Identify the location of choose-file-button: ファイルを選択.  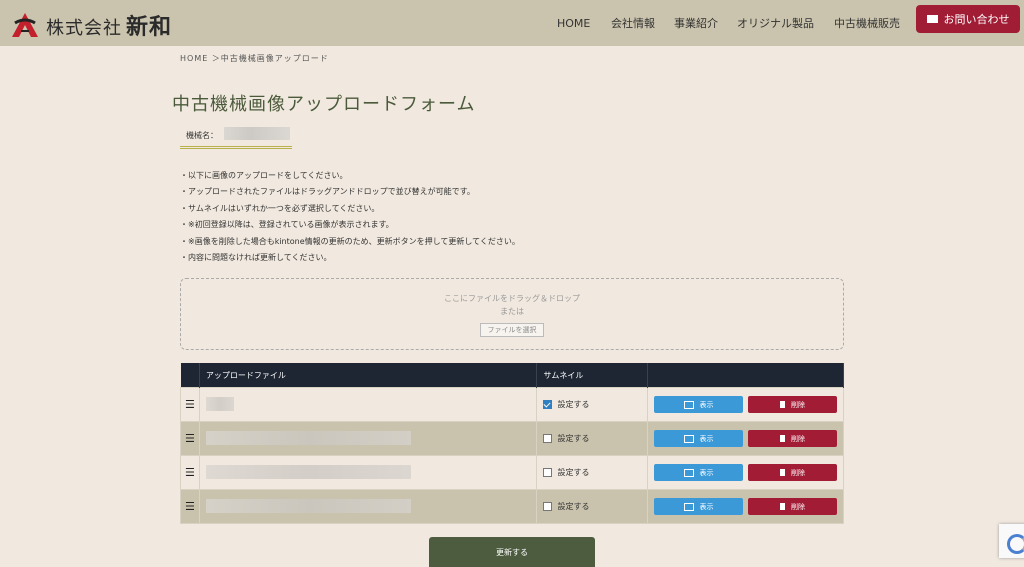
(512, 330).